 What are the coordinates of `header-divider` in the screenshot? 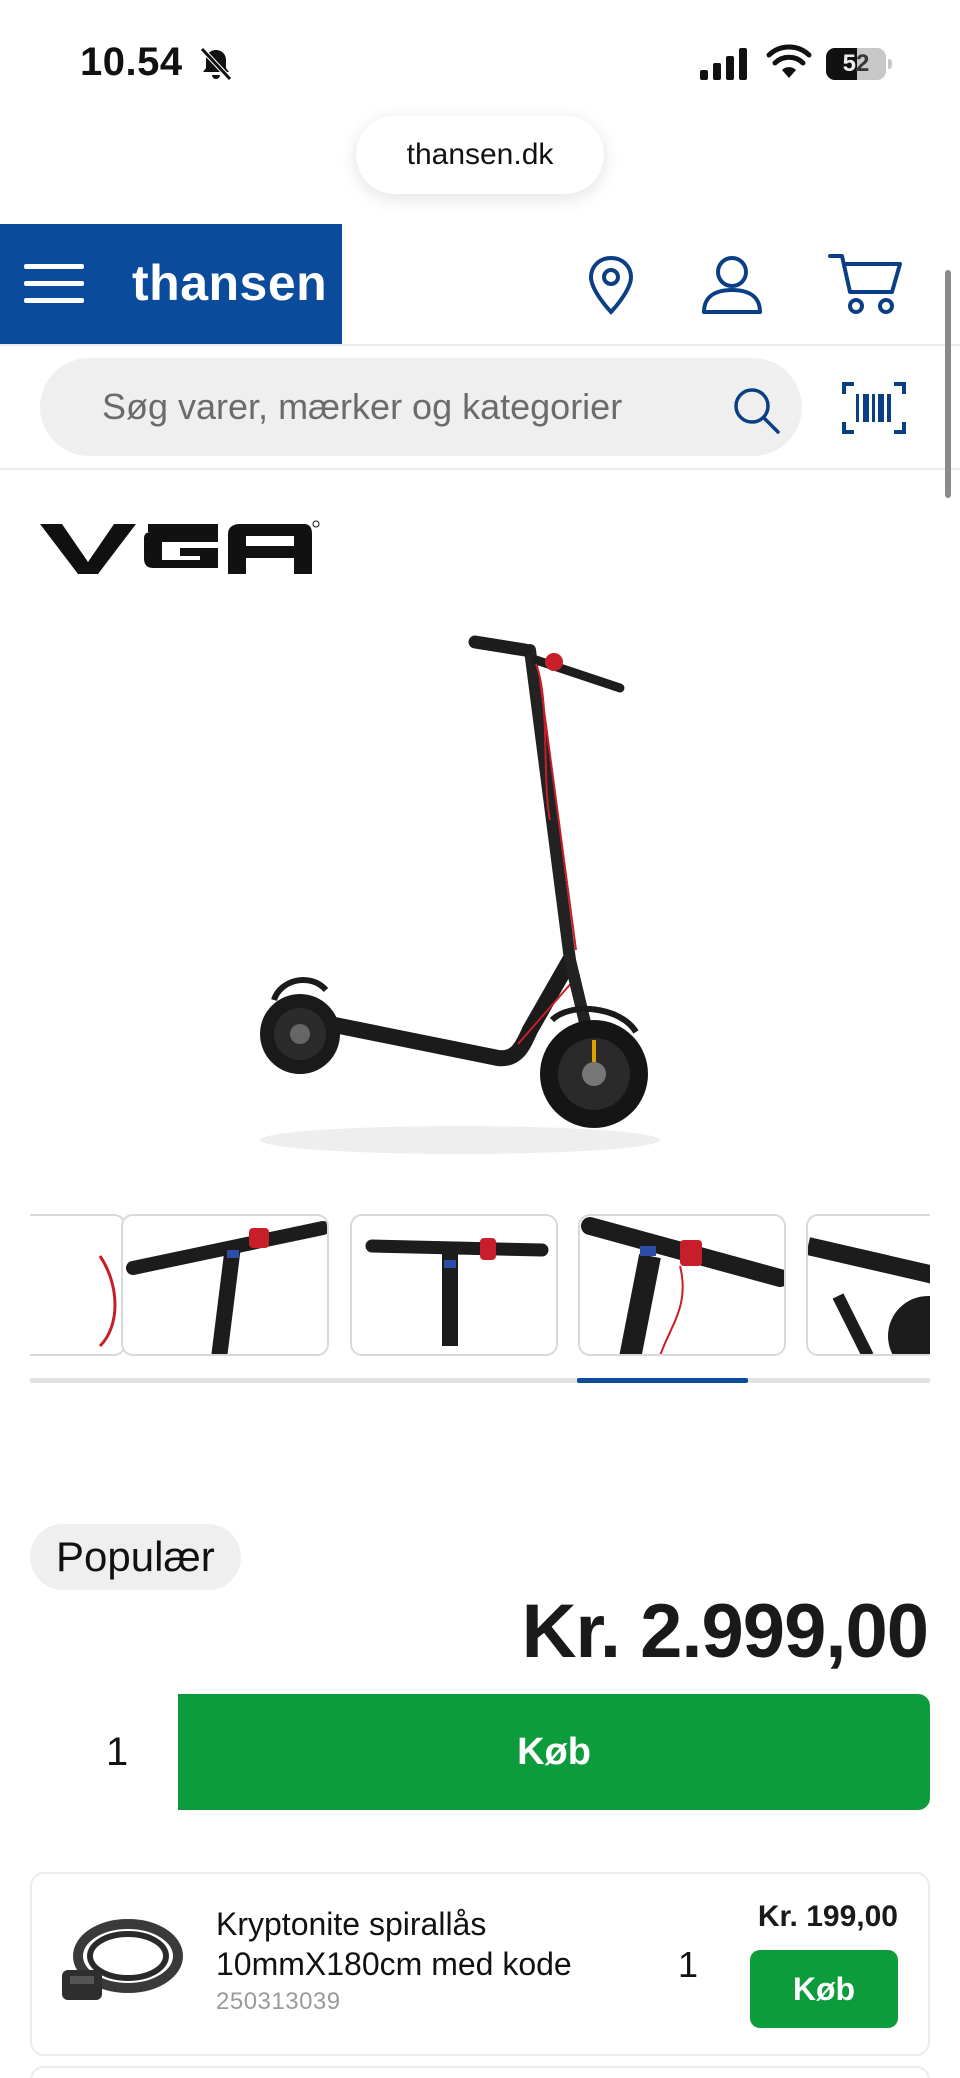 It's located at (480, 345).